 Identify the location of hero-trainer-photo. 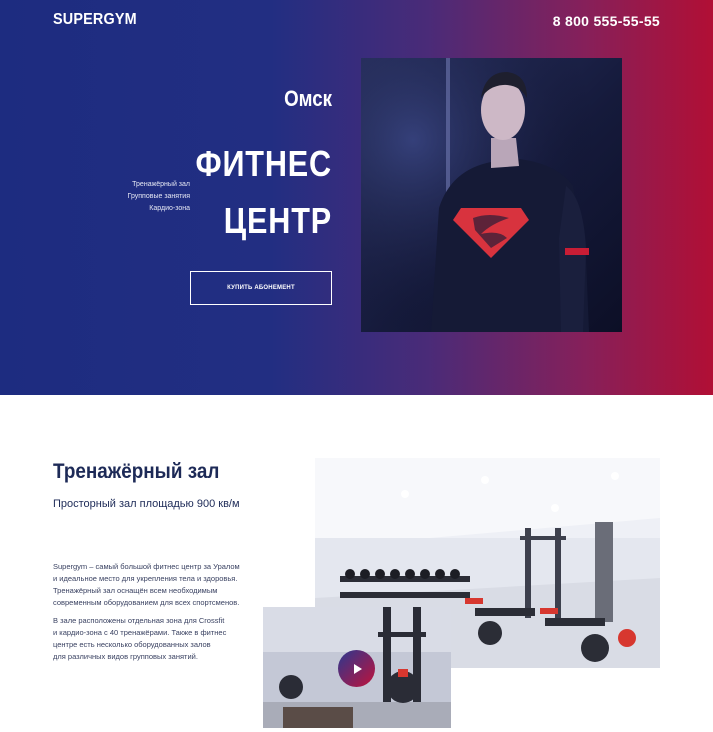
(491, 195).